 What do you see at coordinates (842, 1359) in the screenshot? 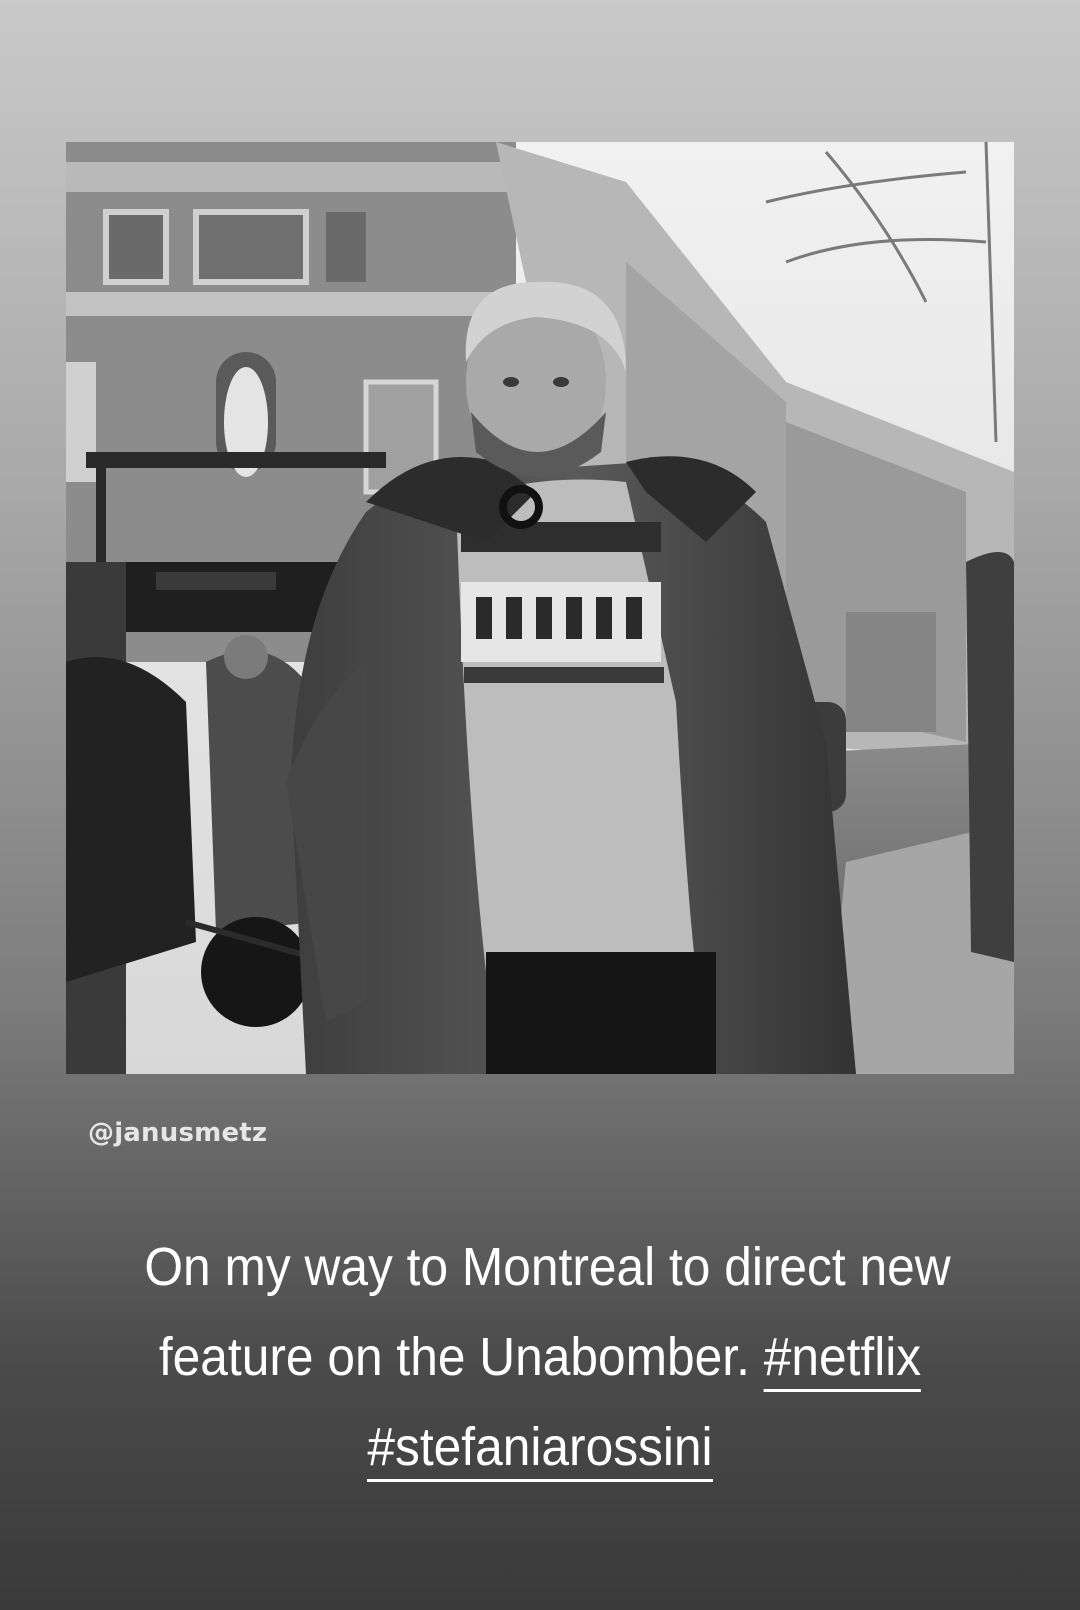
I see `hashtag-netflix: #netflix` at bounding box center [842, 1359].